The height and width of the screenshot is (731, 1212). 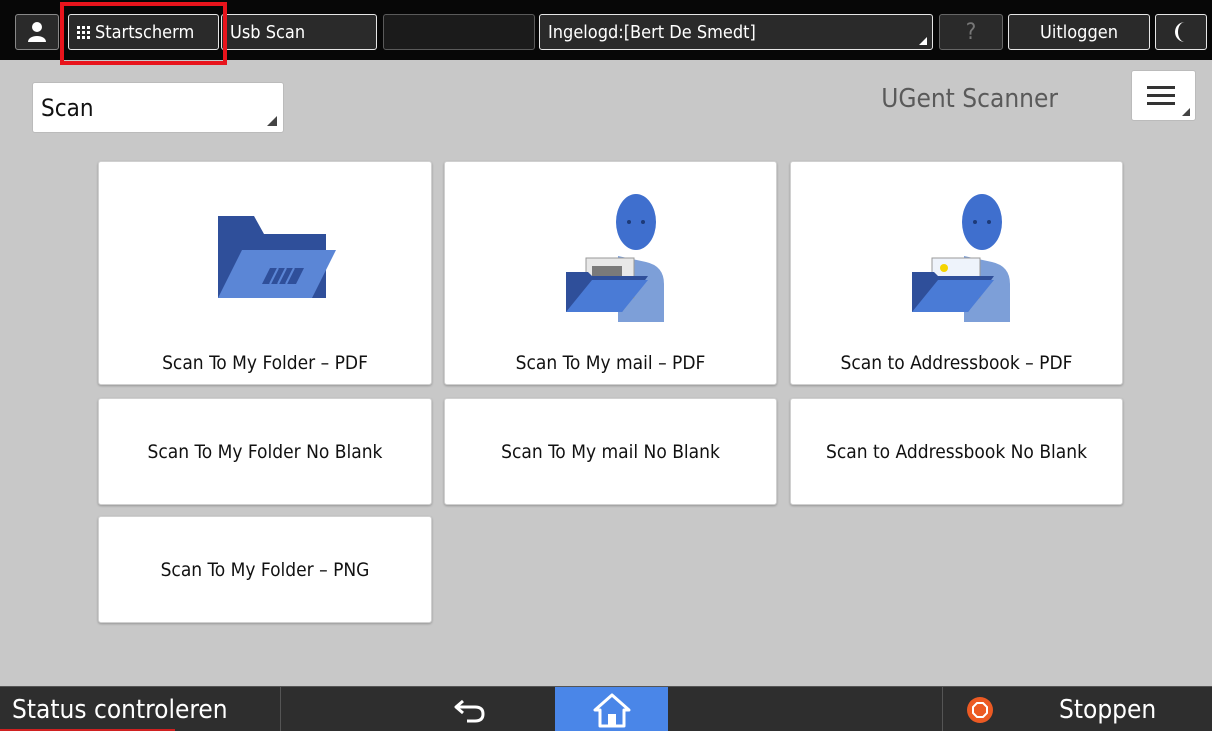 I want to click on logout-button: Uitloggen, so click(x=1079, y=32).